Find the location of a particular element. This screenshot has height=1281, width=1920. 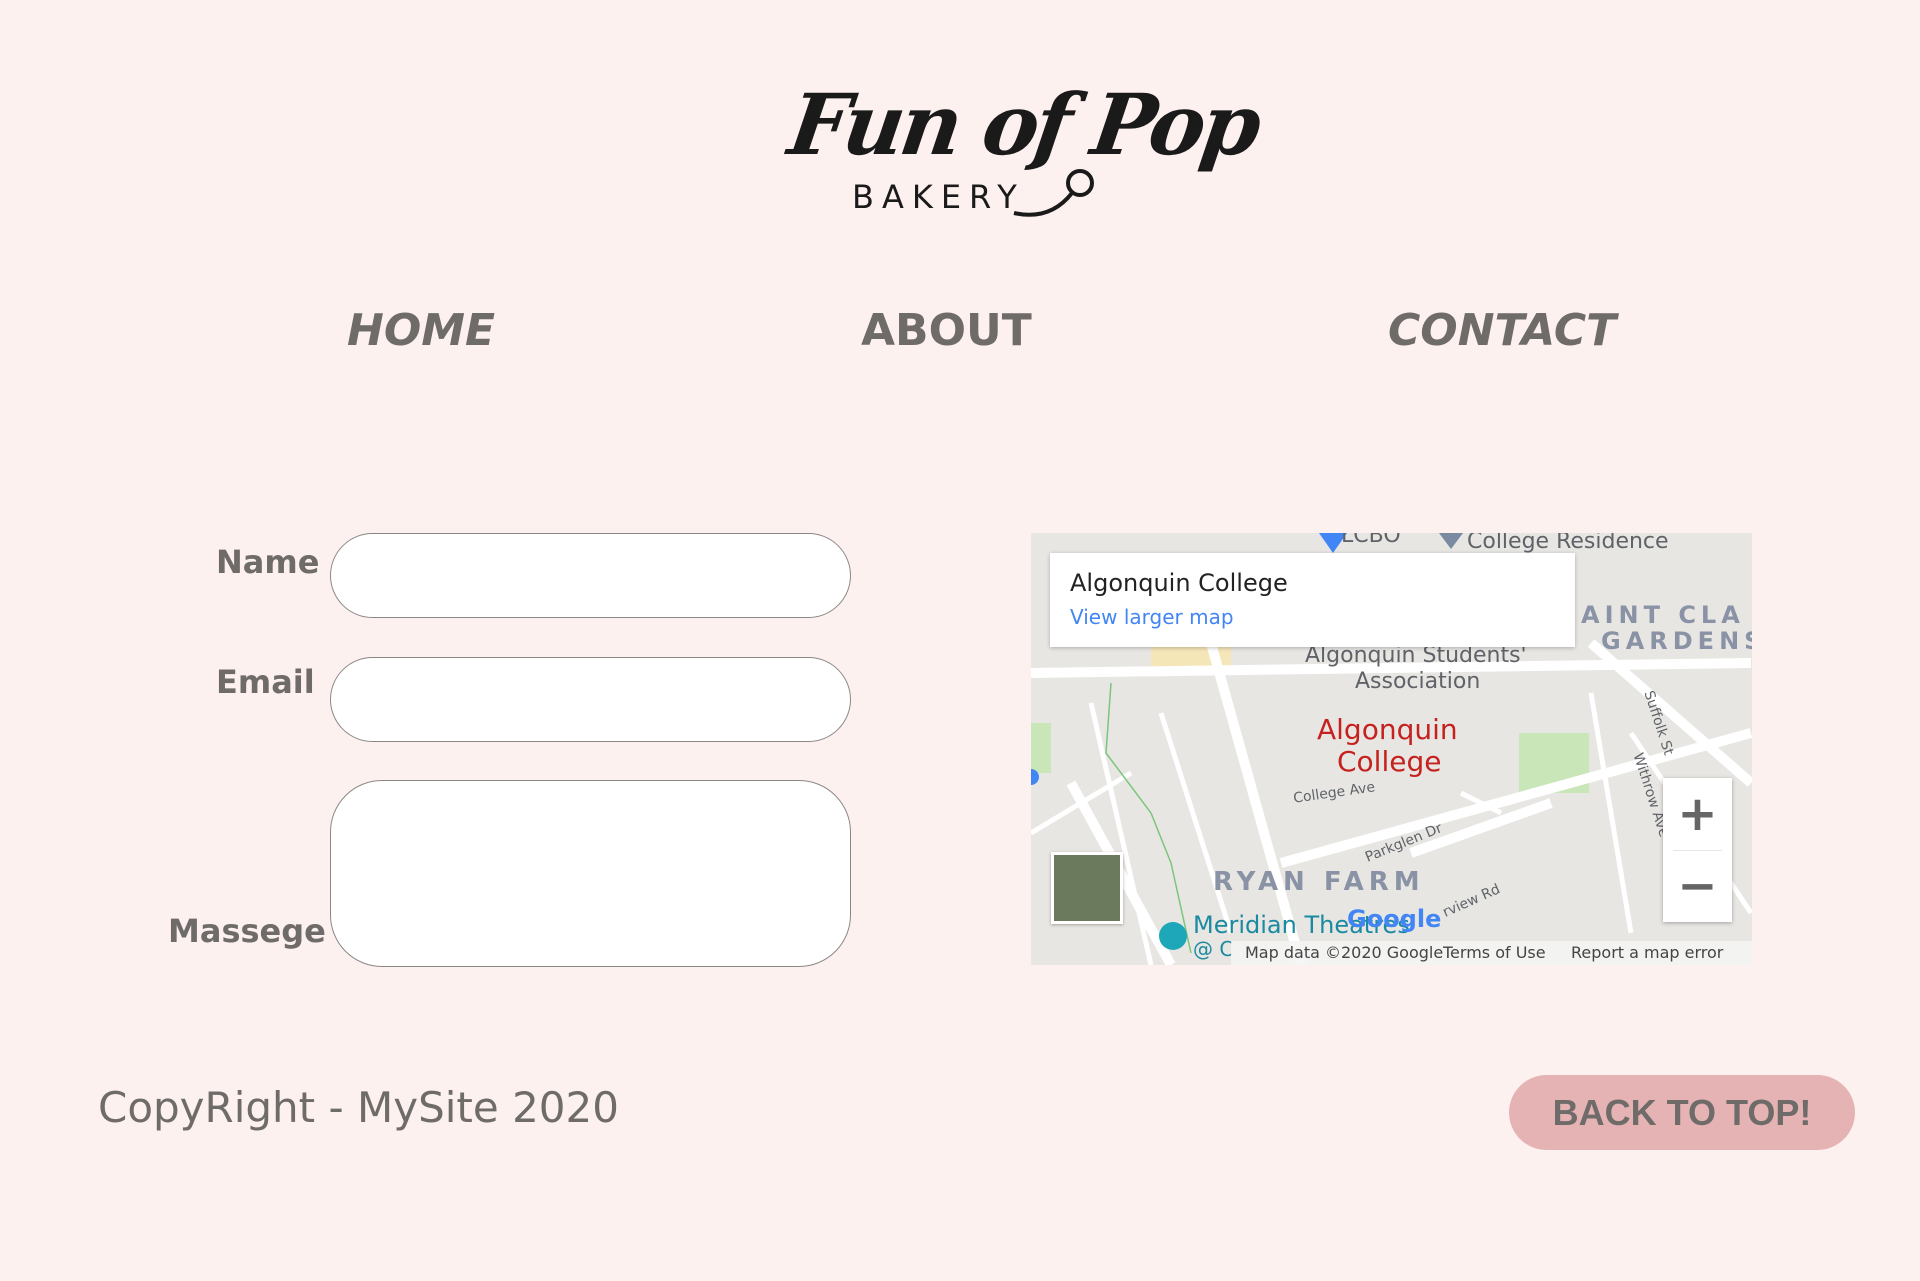

map-pin-label-college: College is located at coordinates (1389, 761).